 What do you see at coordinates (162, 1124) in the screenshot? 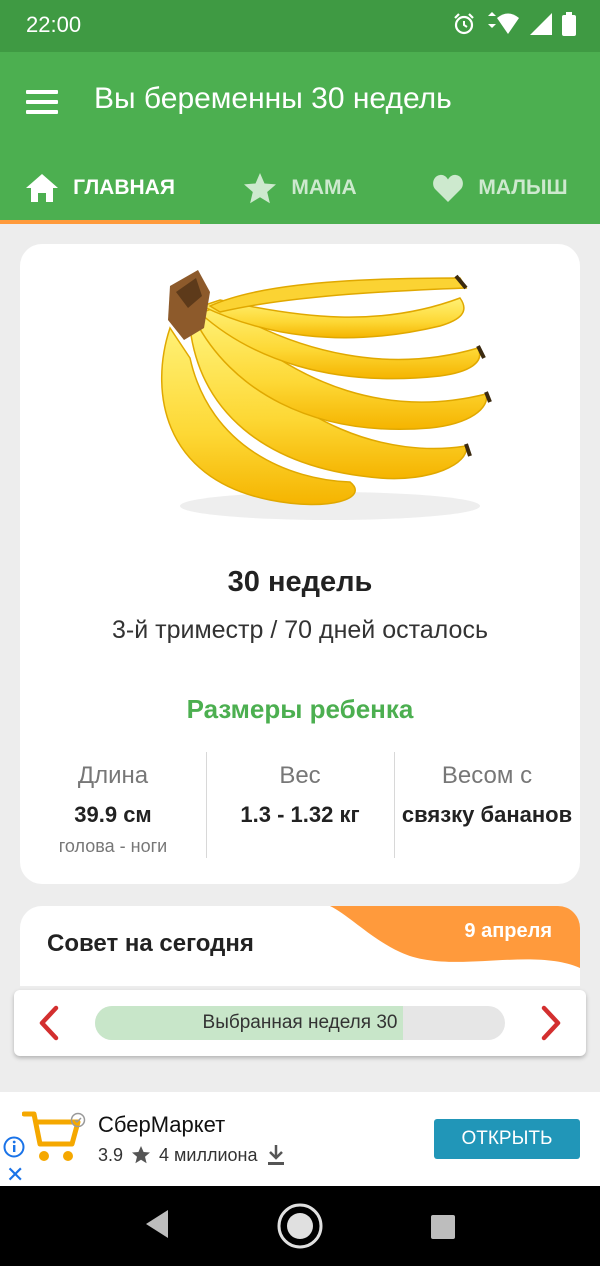
I see `ad-app-name: СберМаркет` at bounding box center [162, 1124].